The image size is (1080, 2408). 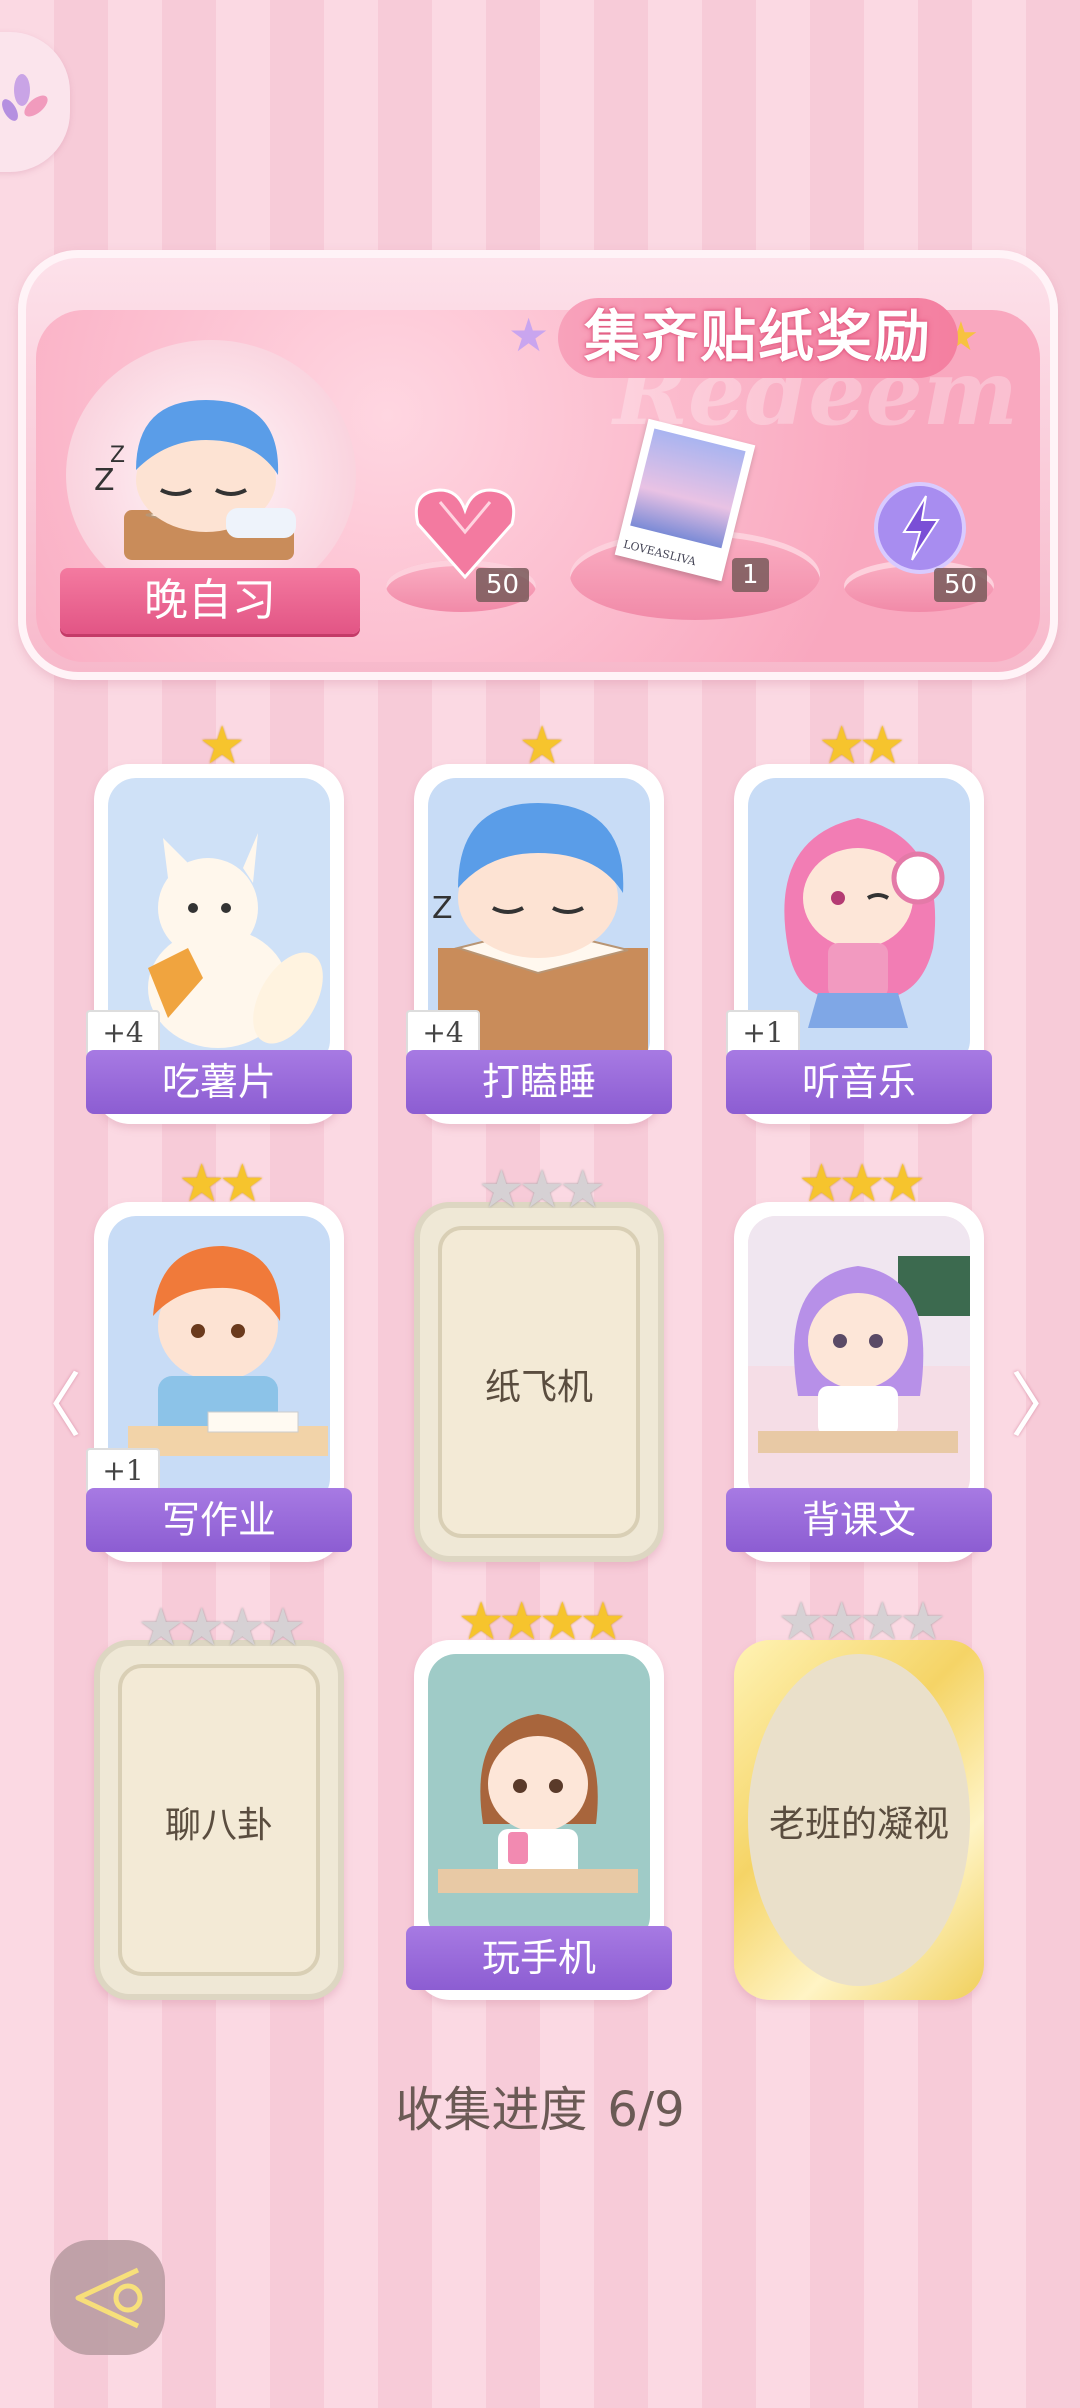 I want to click on card-label: 写作业, so click(x=219, y=1520).